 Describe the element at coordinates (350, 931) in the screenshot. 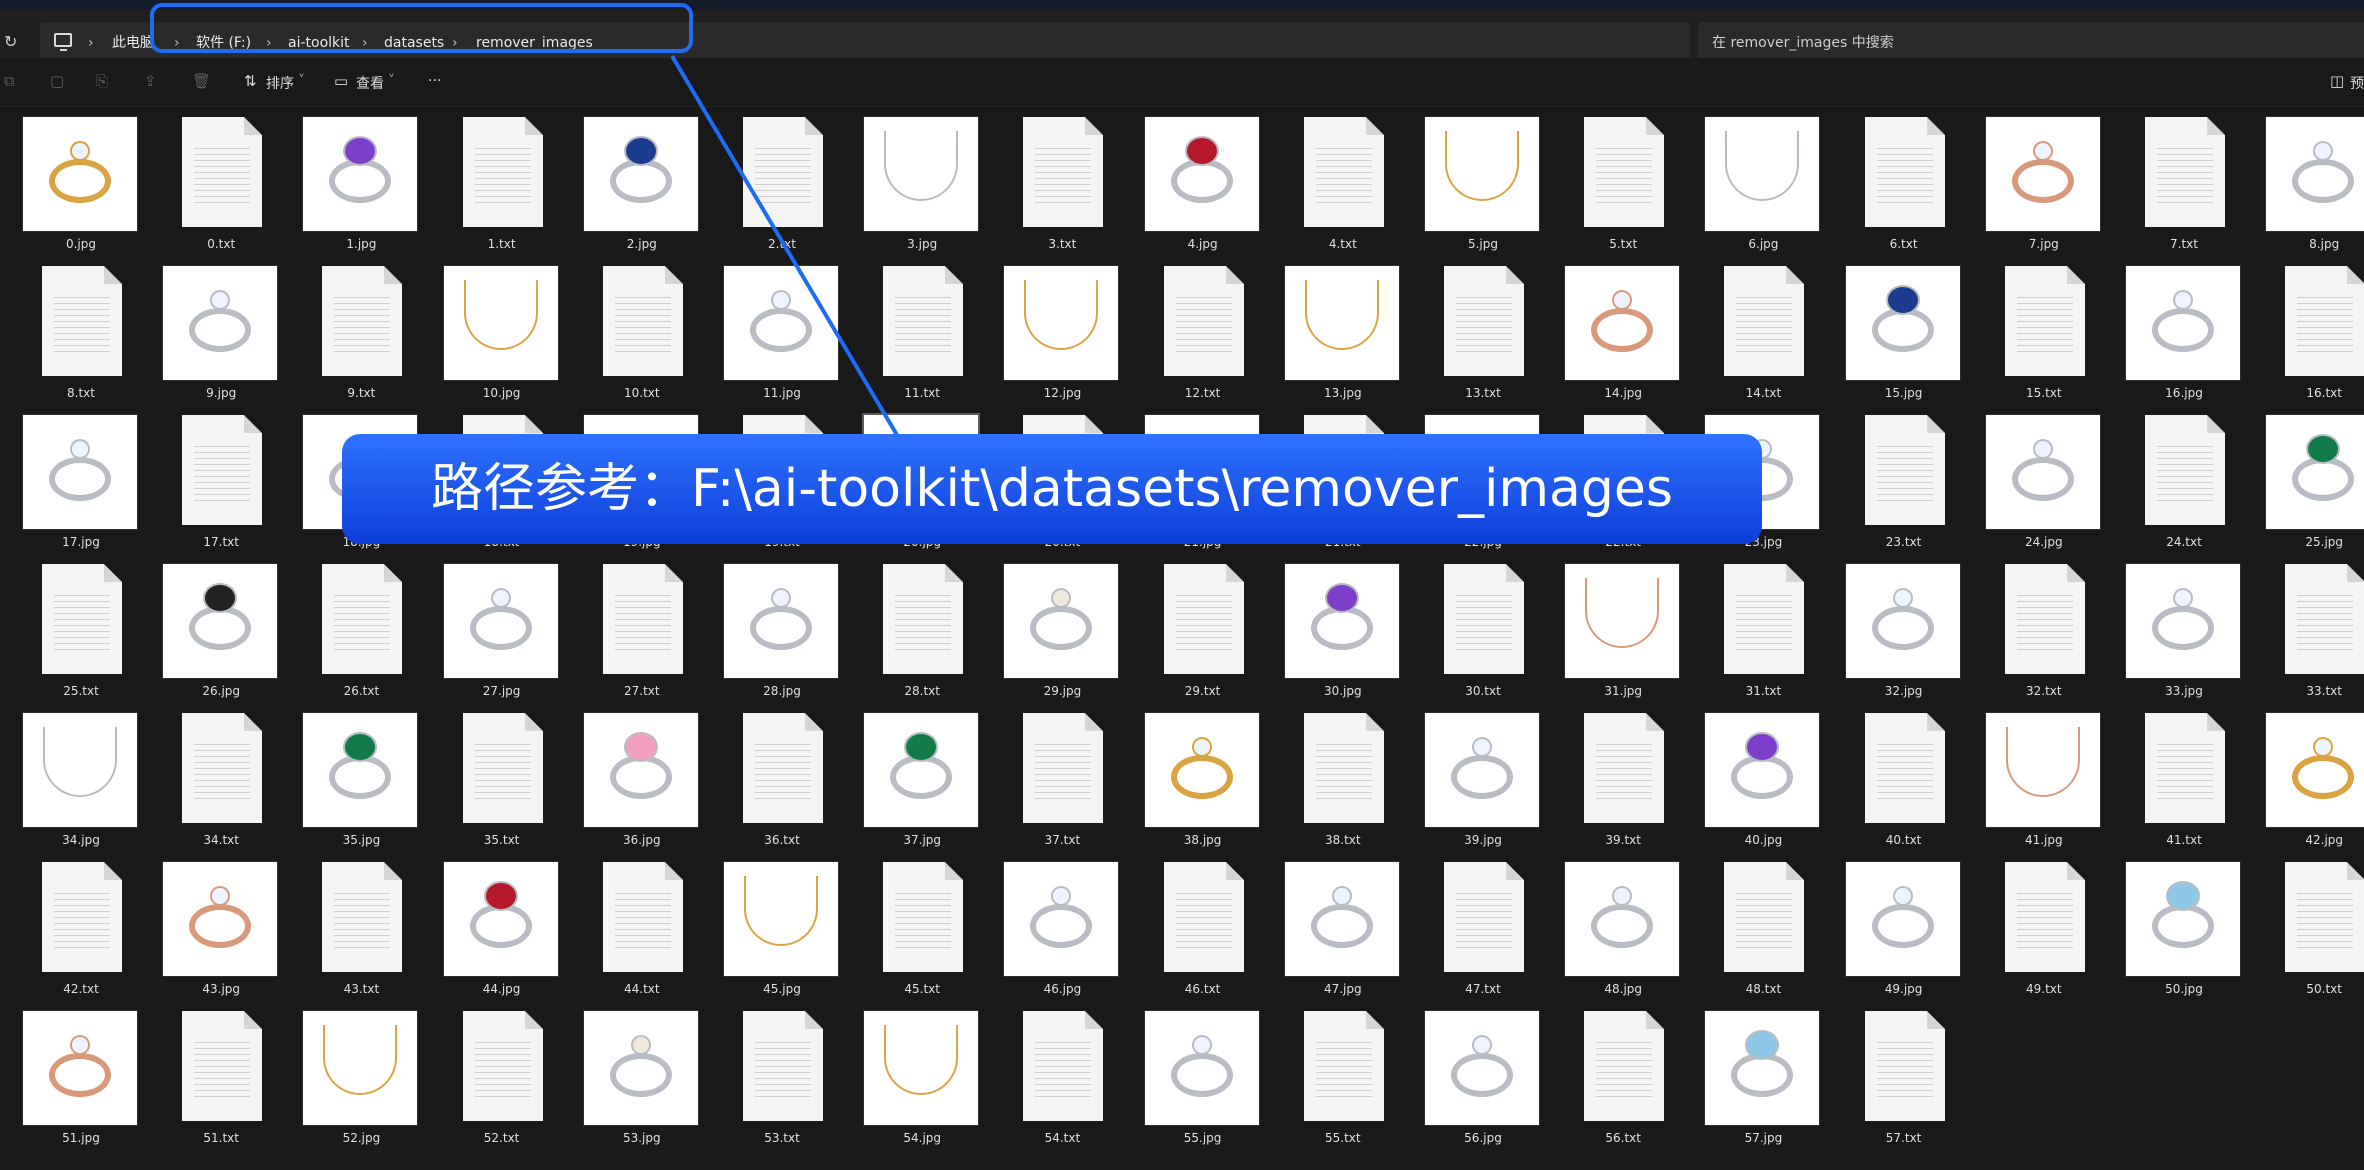

I see `text-file-item: 43.txt` at that location.